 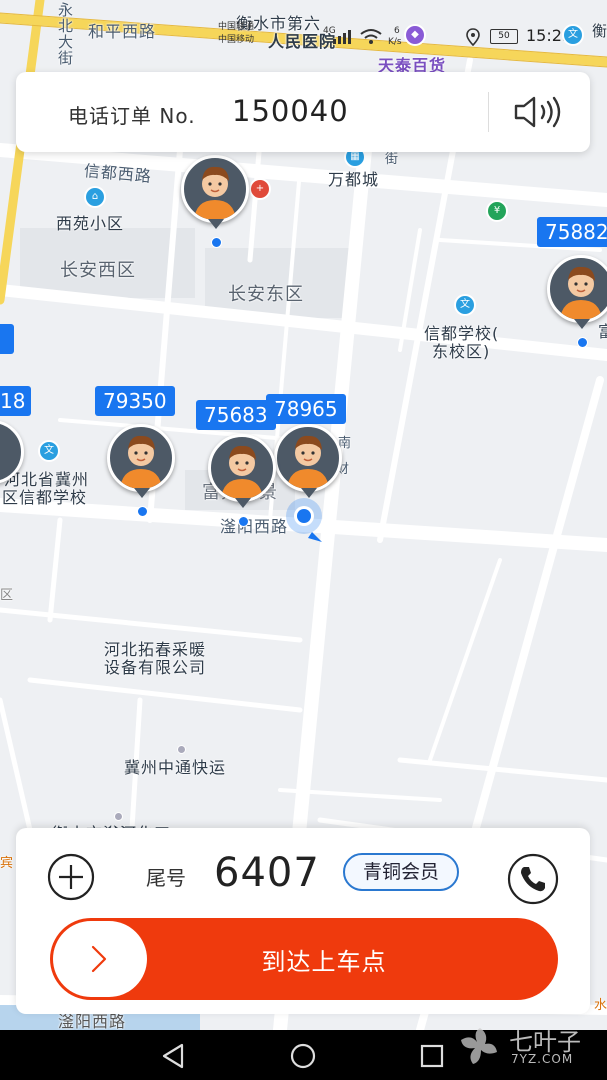 What do you see at coordinates (488, 112) in the screenshot?
I see `divider` at bounding box center [488, 112].